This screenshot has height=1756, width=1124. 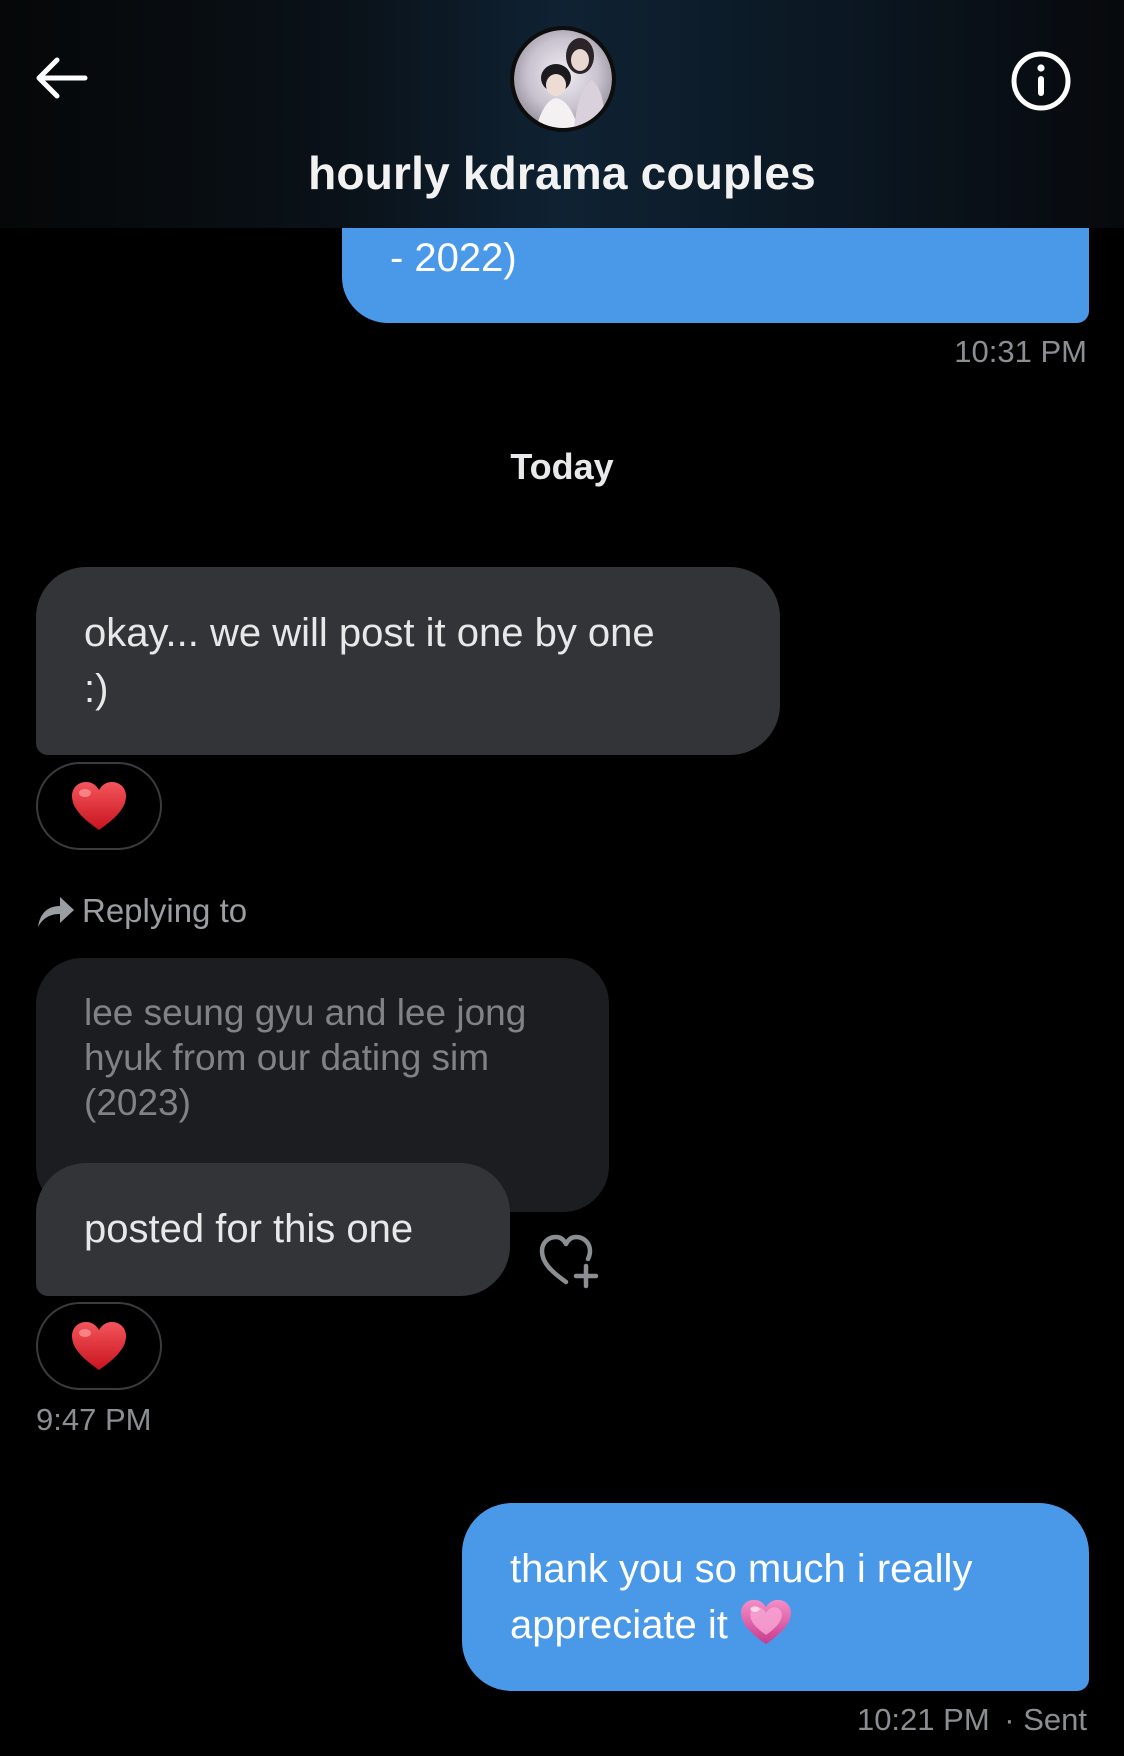 I want to click on back-button, so click(x=61, y=78).